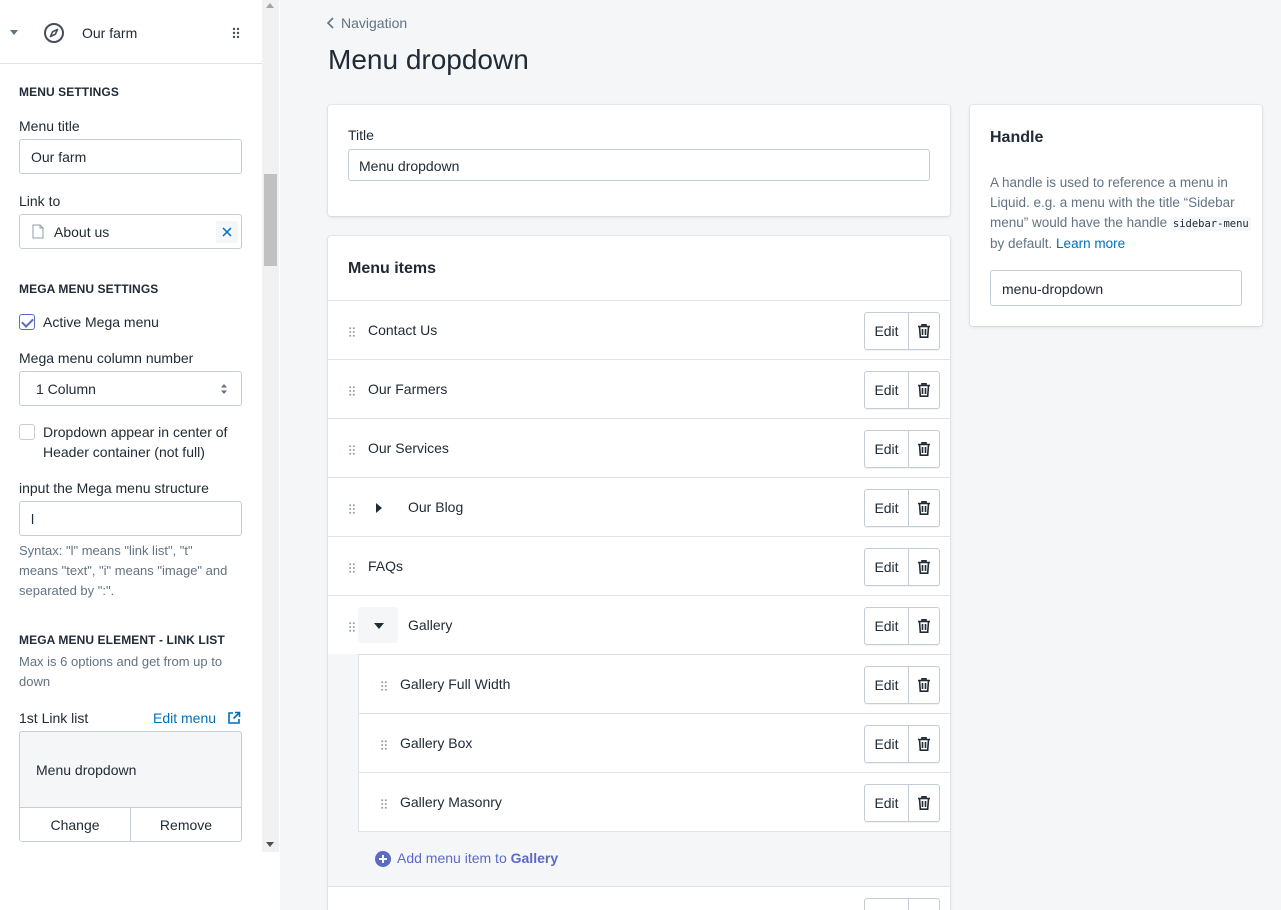 The height and width of the screenshot is (910, 1281). I want to click on breadcrumb: Navigation, so click(366, 23).